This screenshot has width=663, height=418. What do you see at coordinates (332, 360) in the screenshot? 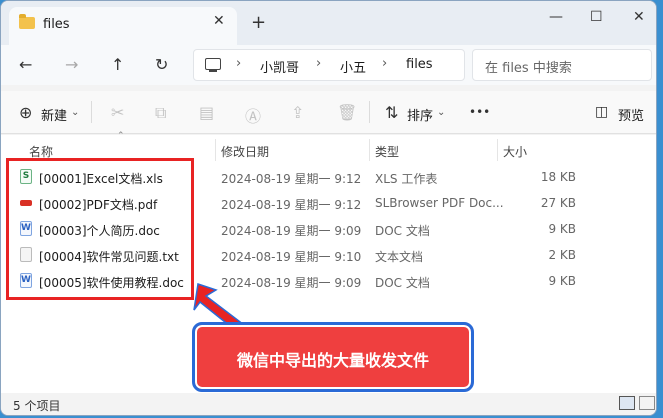
I see `annotation-text: 微信中导出的大量收发文件` at bounding box center [332, 360].